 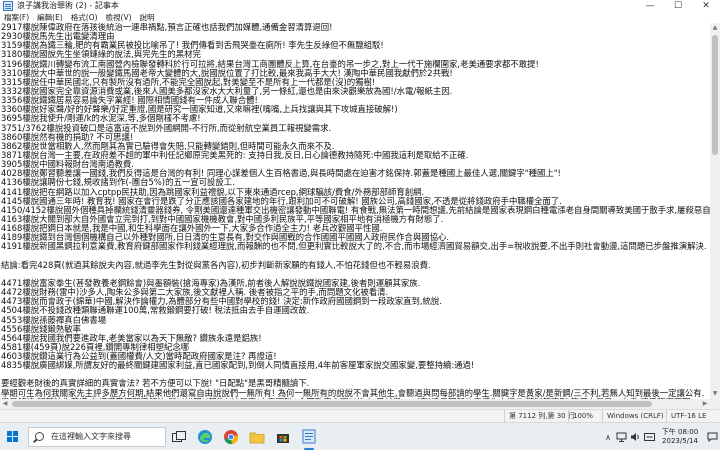 What do you see at coordinates (91, 436) in the screenshot?
I see `search-placeholder: 在這裡輸入文字來搜尋` at bounding box center [91, 436].